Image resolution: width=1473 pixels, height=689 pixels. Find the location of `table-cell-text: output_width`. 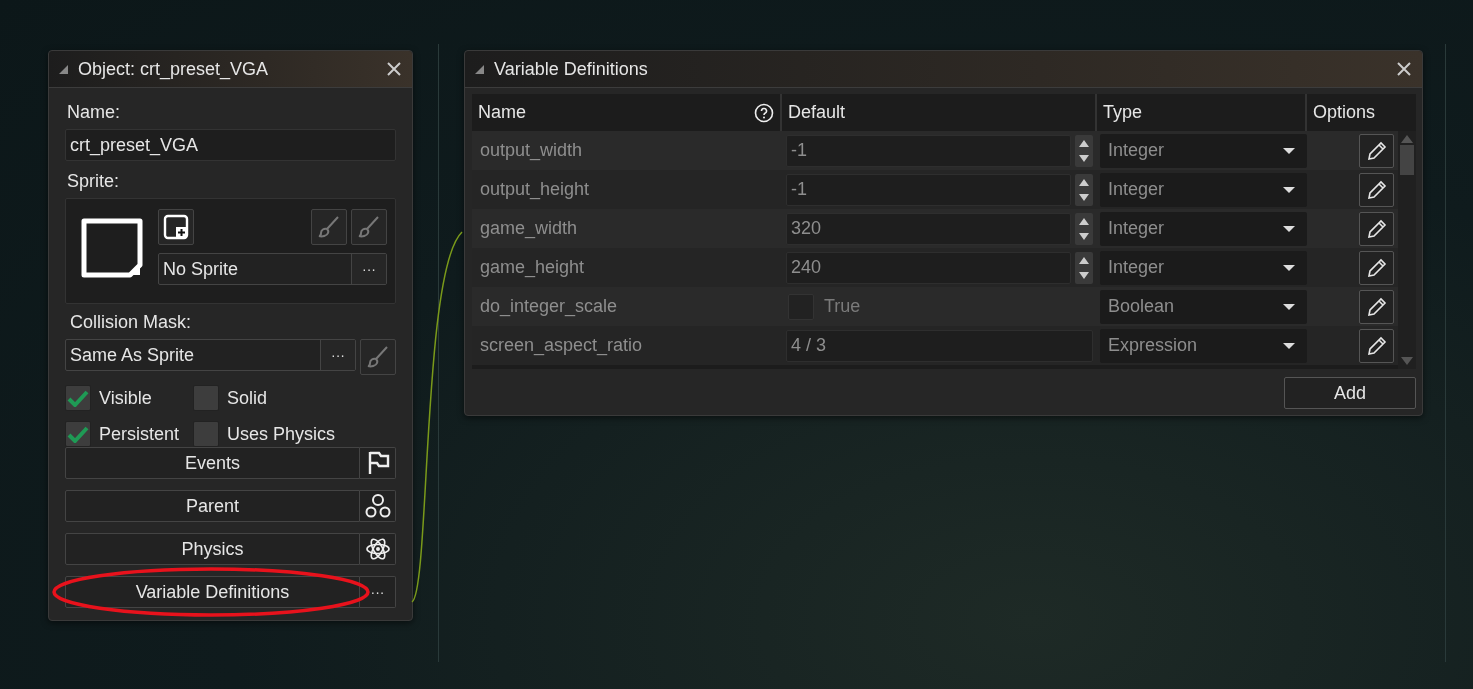

table-cell-text: output_width is located at coordinates (531, 150).